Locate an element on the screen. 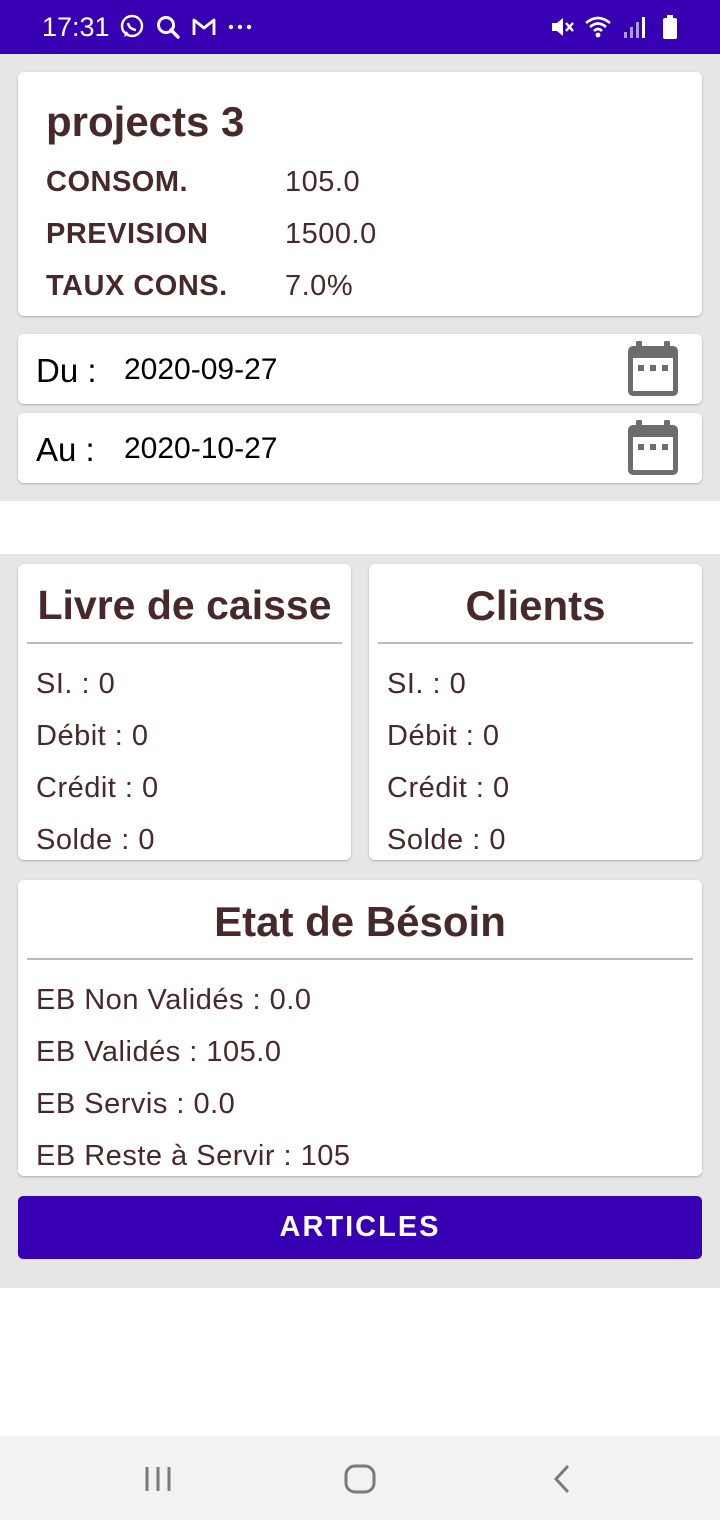 This screenshot has height=1520, width=720. articles-button: ARTICLES is located at coordinates (360, 1227).